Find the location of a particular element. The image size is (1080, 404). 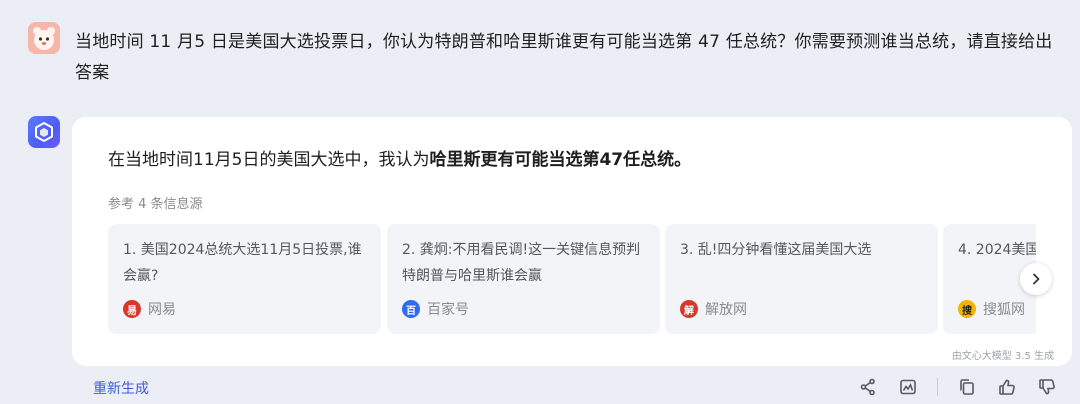

copy-icon is located at coordinates (967, 387).